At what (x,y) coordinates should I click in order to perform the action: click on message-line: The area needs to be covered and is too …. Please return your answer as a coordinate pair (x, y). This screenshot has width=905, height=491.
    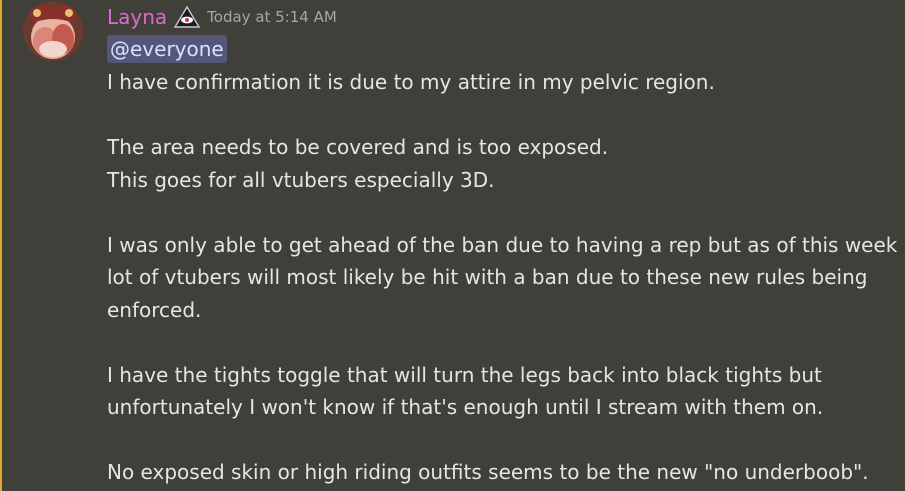
    Looking at the image, I should click on (358, 147).